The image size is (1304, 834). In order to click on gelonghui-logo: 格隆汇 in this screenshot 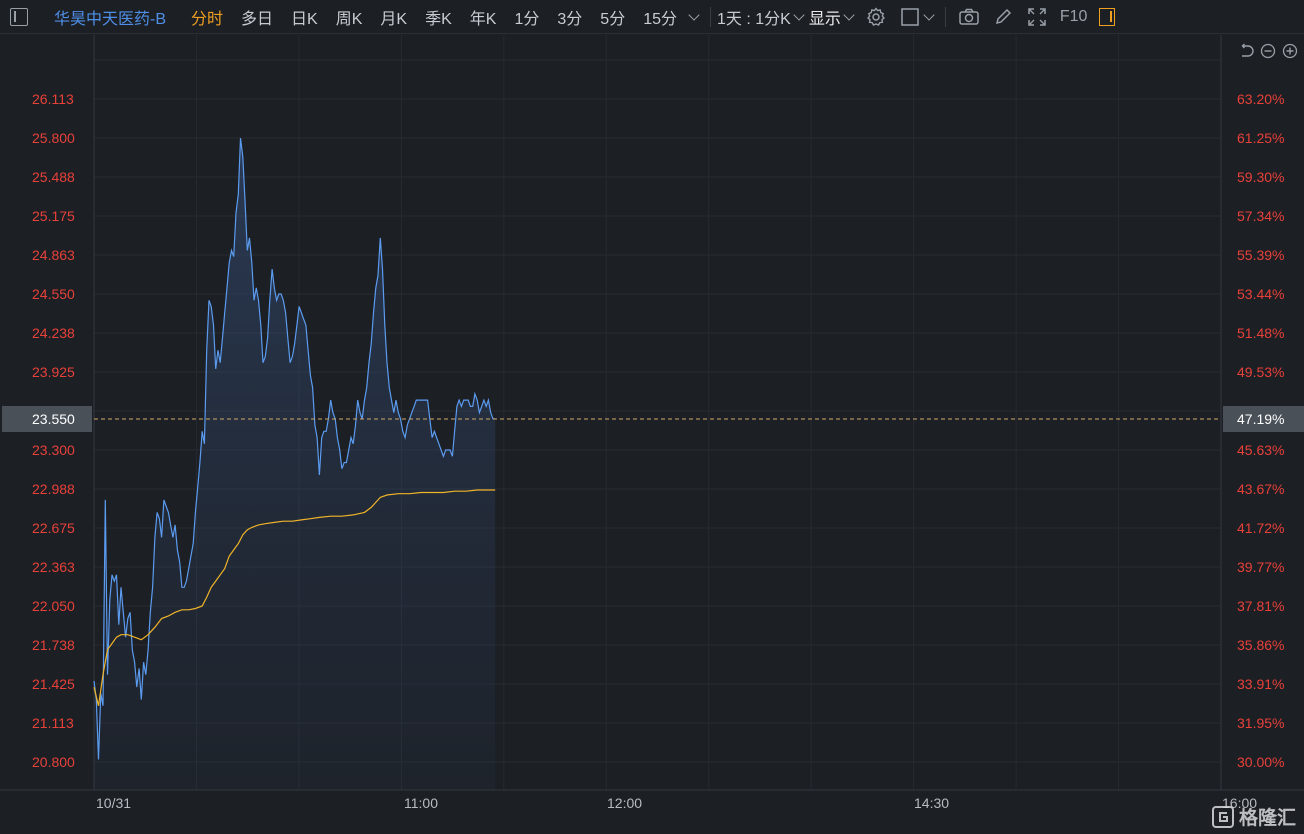, I will do `click(1253, 816)`.